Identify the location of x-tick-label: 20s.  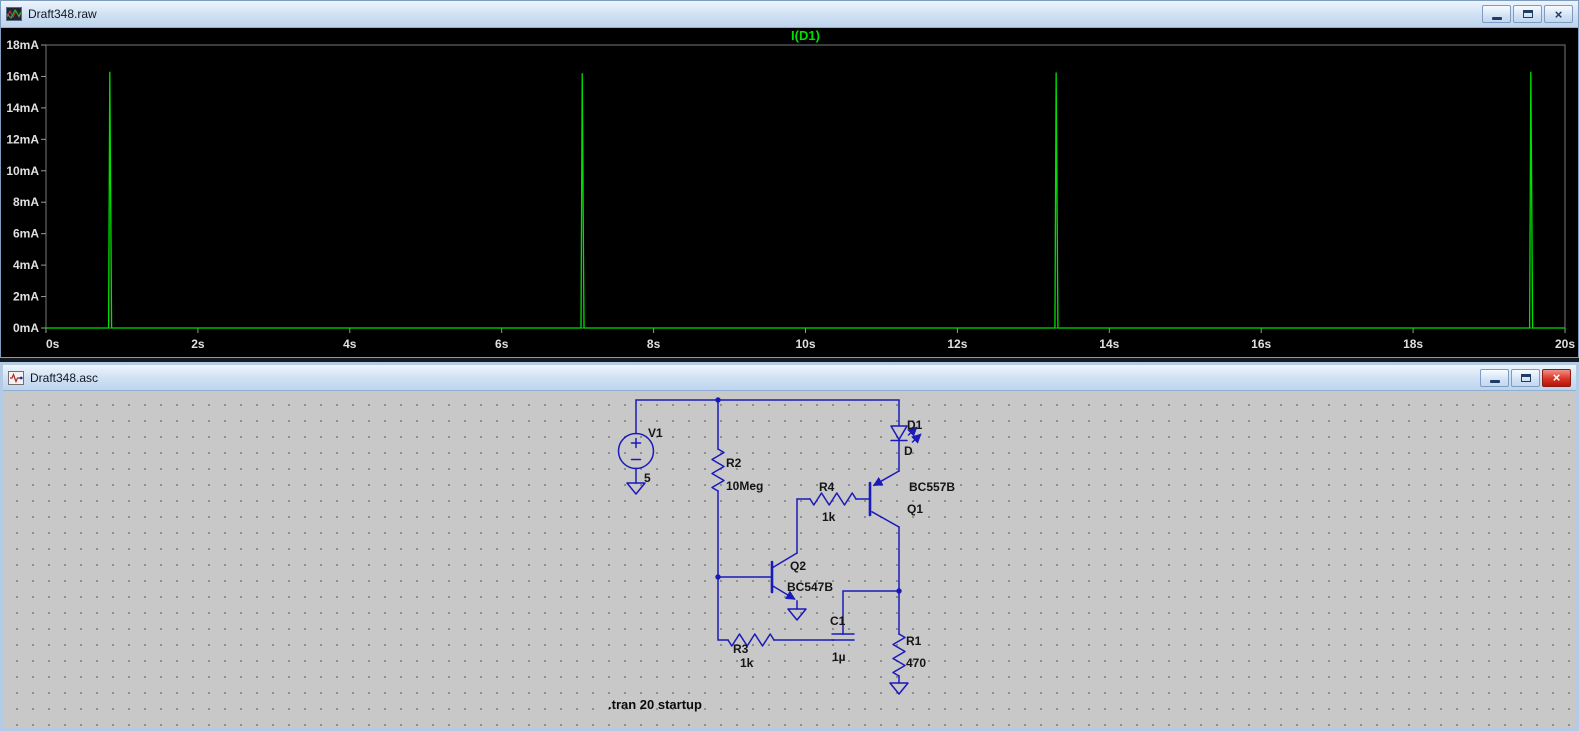
(1565, 344).